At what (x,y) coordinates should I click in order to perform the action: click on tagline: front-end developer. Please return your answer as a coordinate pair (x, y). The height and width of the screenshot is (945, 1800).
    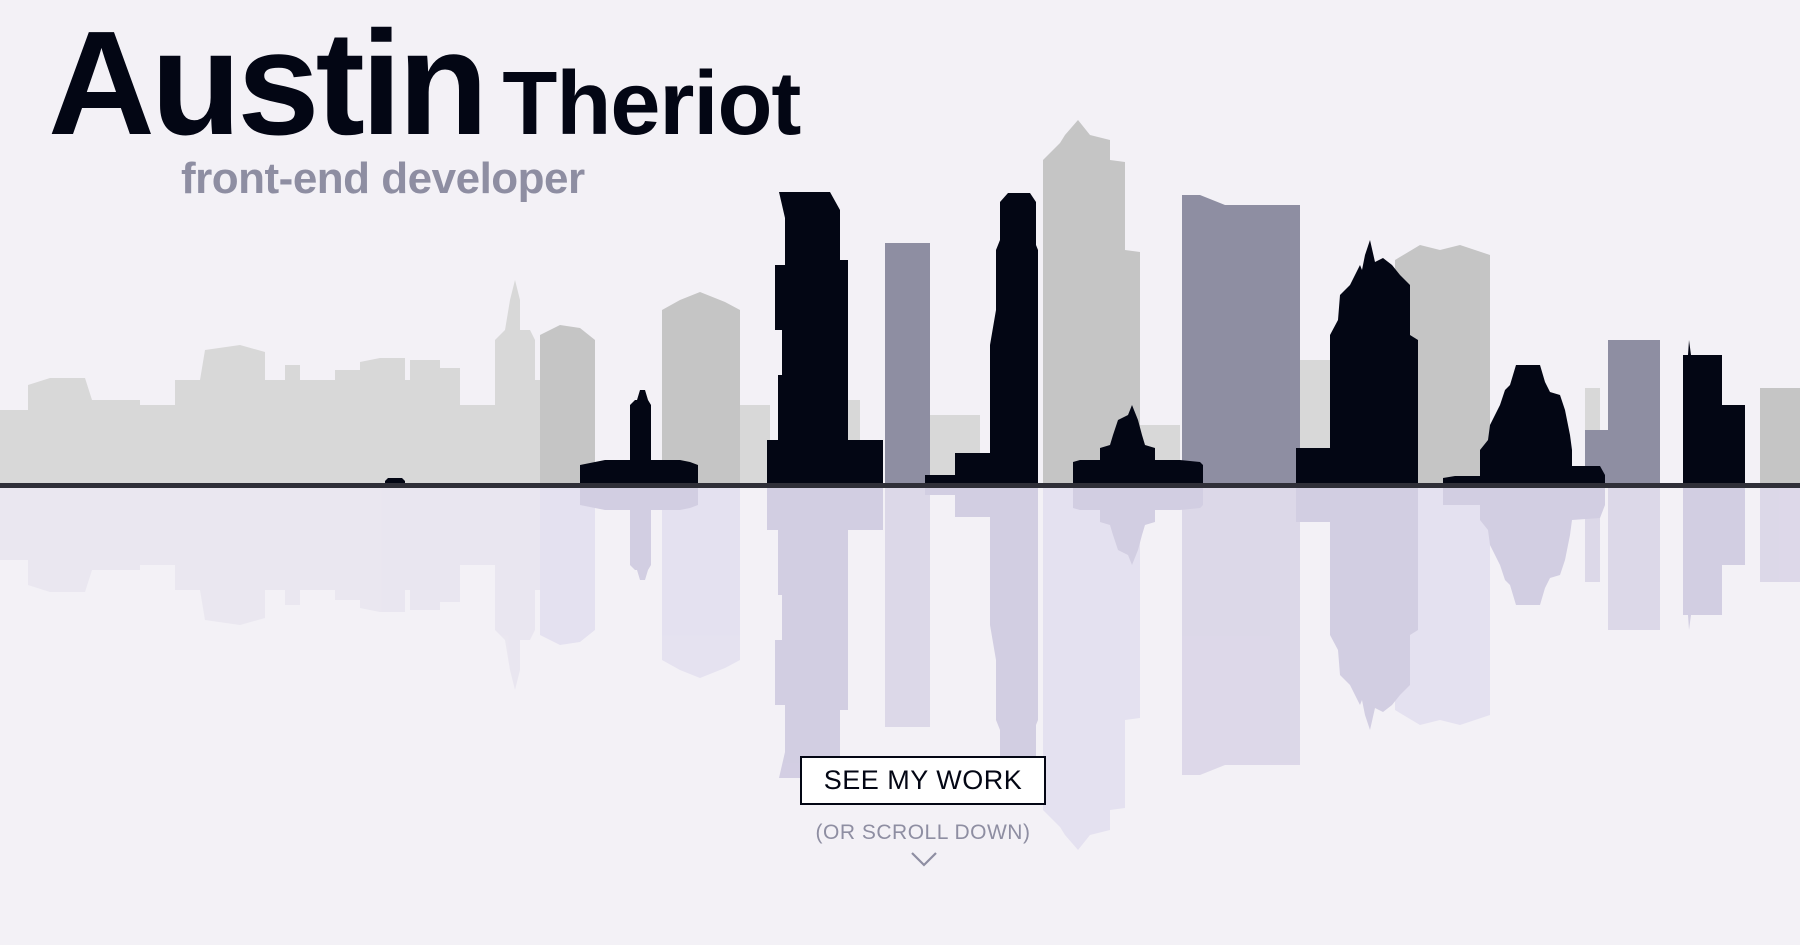
    Looking at the image, I should click on (383, 178).